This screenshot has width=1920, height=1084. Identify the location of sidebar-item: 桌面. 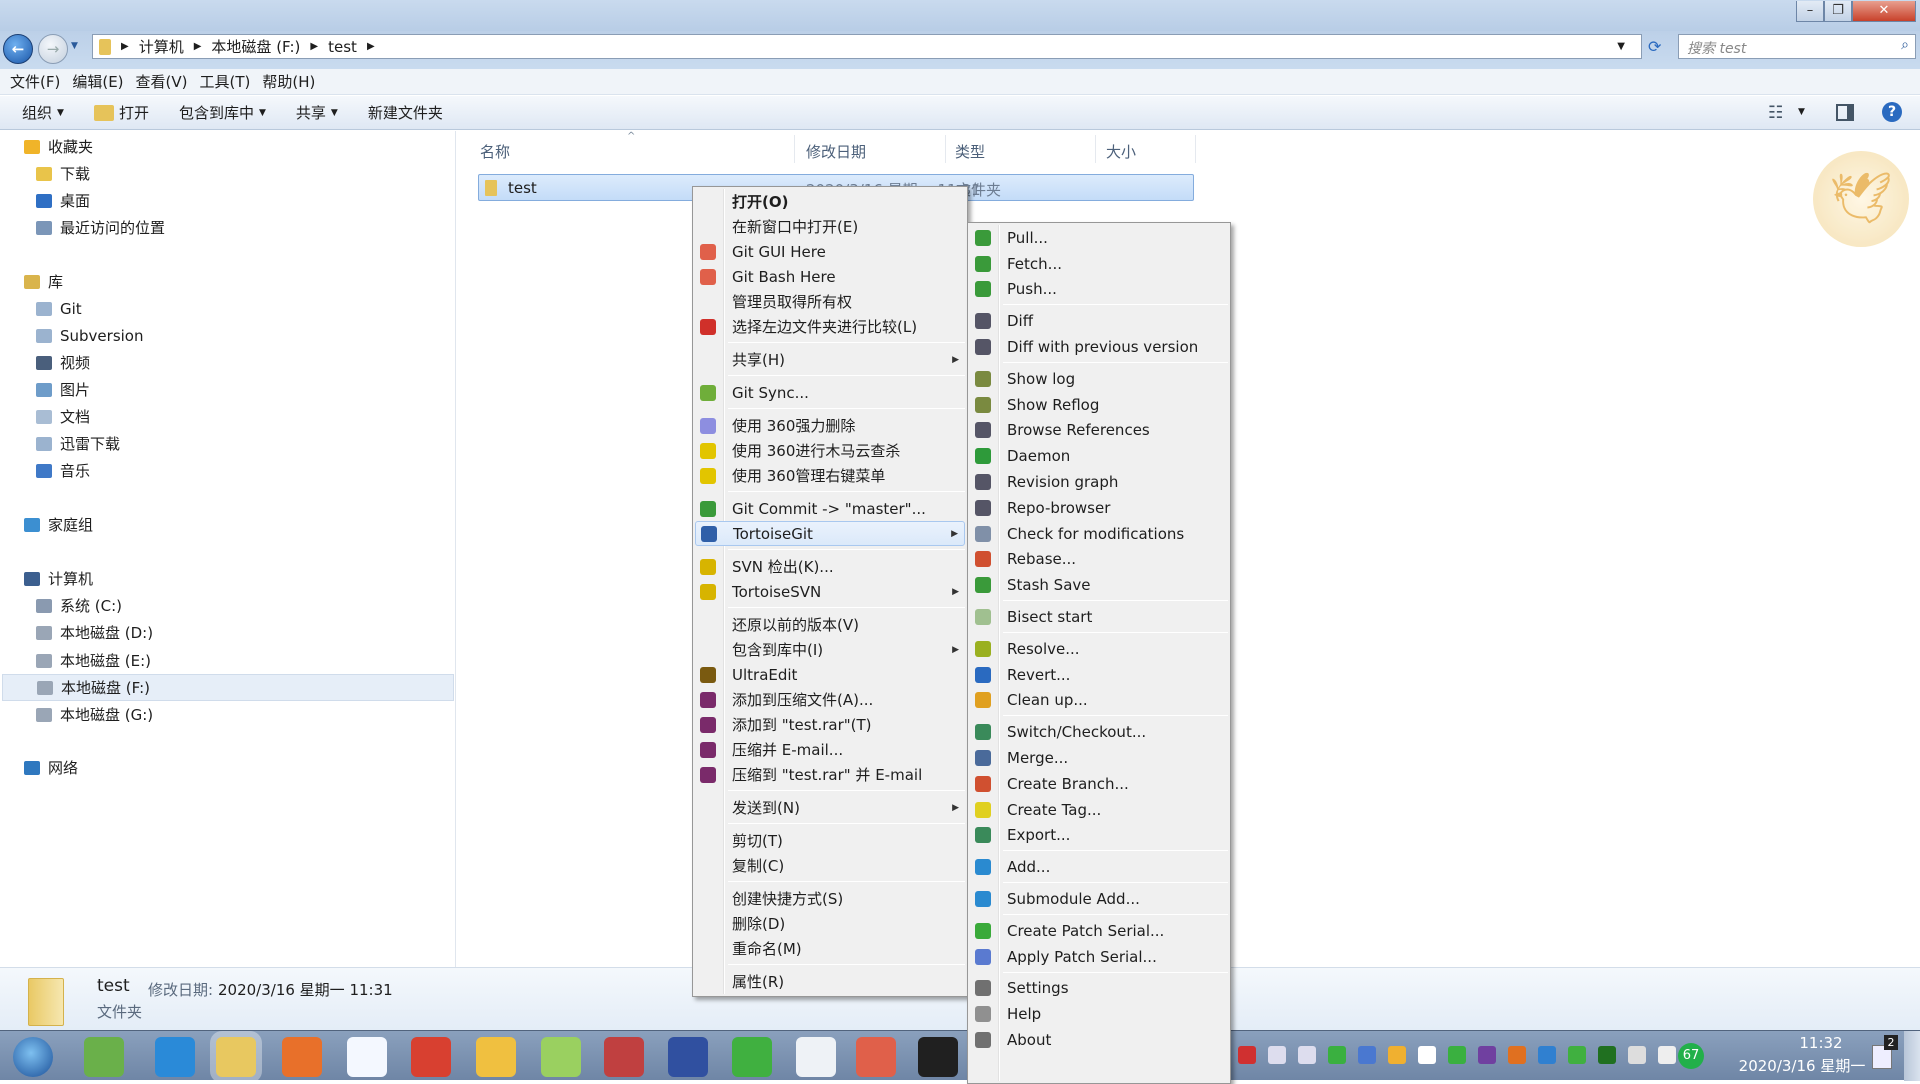
(228, 200).